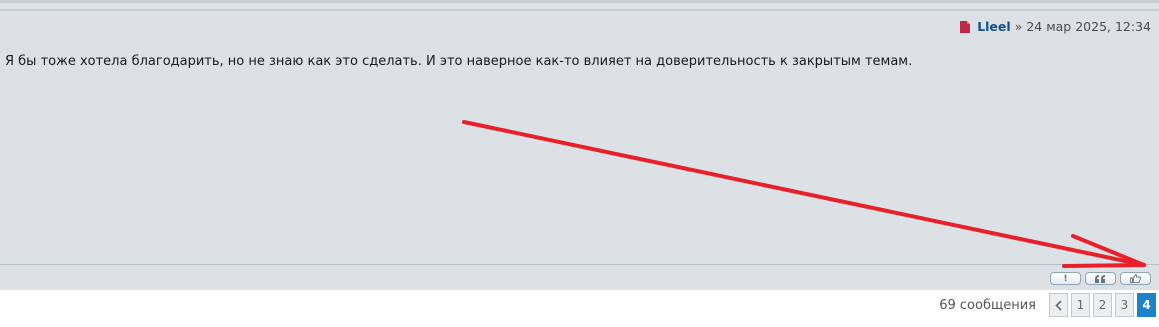 The image size is (1159, 327). What do you see at coordinates (1146, 305) in the screenshot?
I see `page-link-4-current: 4` at bounding box center [1146, 305].